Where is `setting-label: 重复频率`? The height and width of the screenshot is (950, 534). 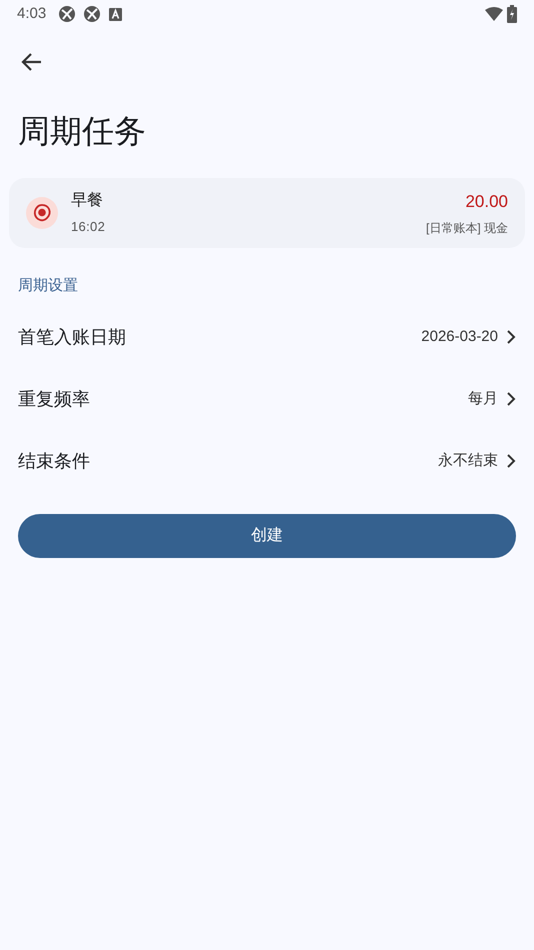
setting-label: 重复频率 is located at coordinates (54, 399).